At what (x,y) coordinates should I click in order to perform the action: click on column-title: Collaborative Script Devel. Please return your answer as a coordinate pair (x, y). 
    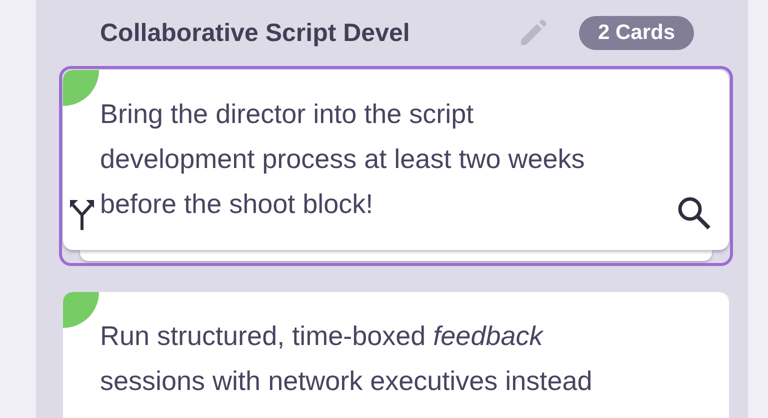
    Looking at the image, I should click on (255, 33).